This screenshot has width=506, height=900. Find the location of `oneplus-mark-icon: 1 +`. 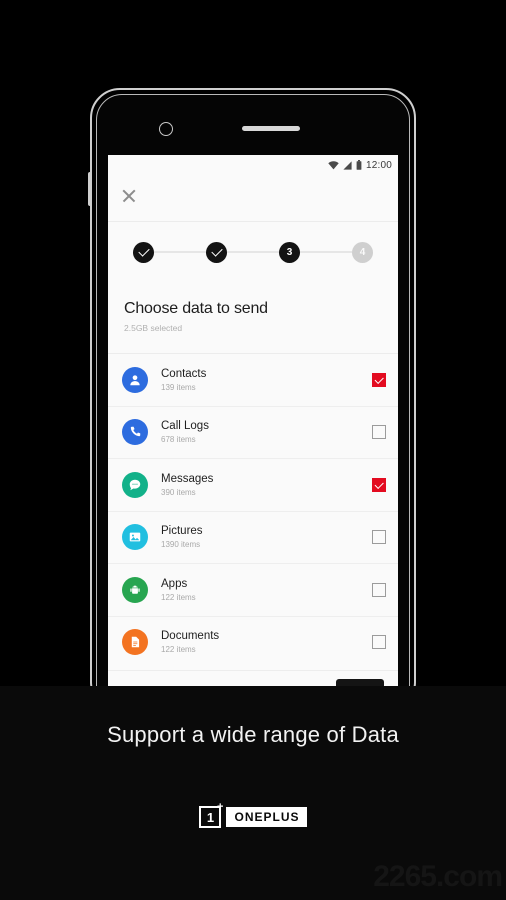

oneplus-mark-icon: 1 + is located at coordinates (211, 815).